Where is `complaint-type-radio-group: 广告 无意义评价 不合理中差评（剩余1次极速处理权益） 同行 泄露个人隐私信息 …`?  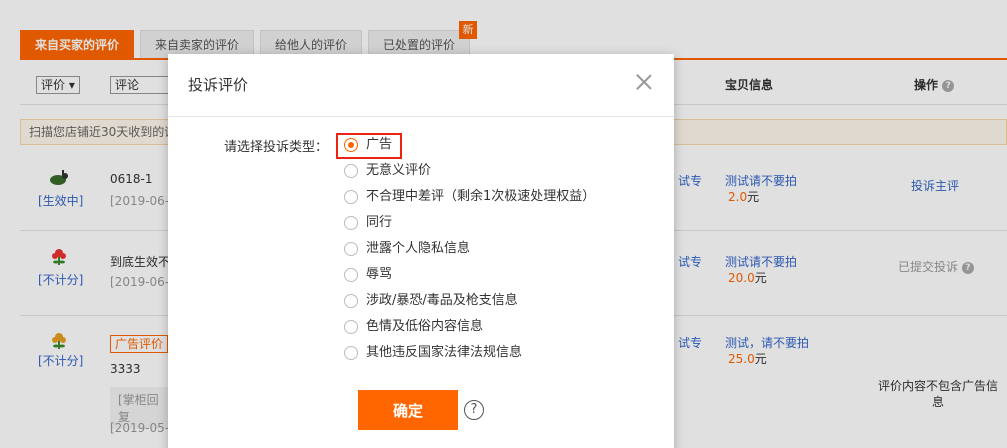 complaint-type-radio-group: 广告 无意义评价 不合理中差评（剩余1次极速处理权益） 同行 泄露个人隐私信息 … is located at coordinates (465, 249).